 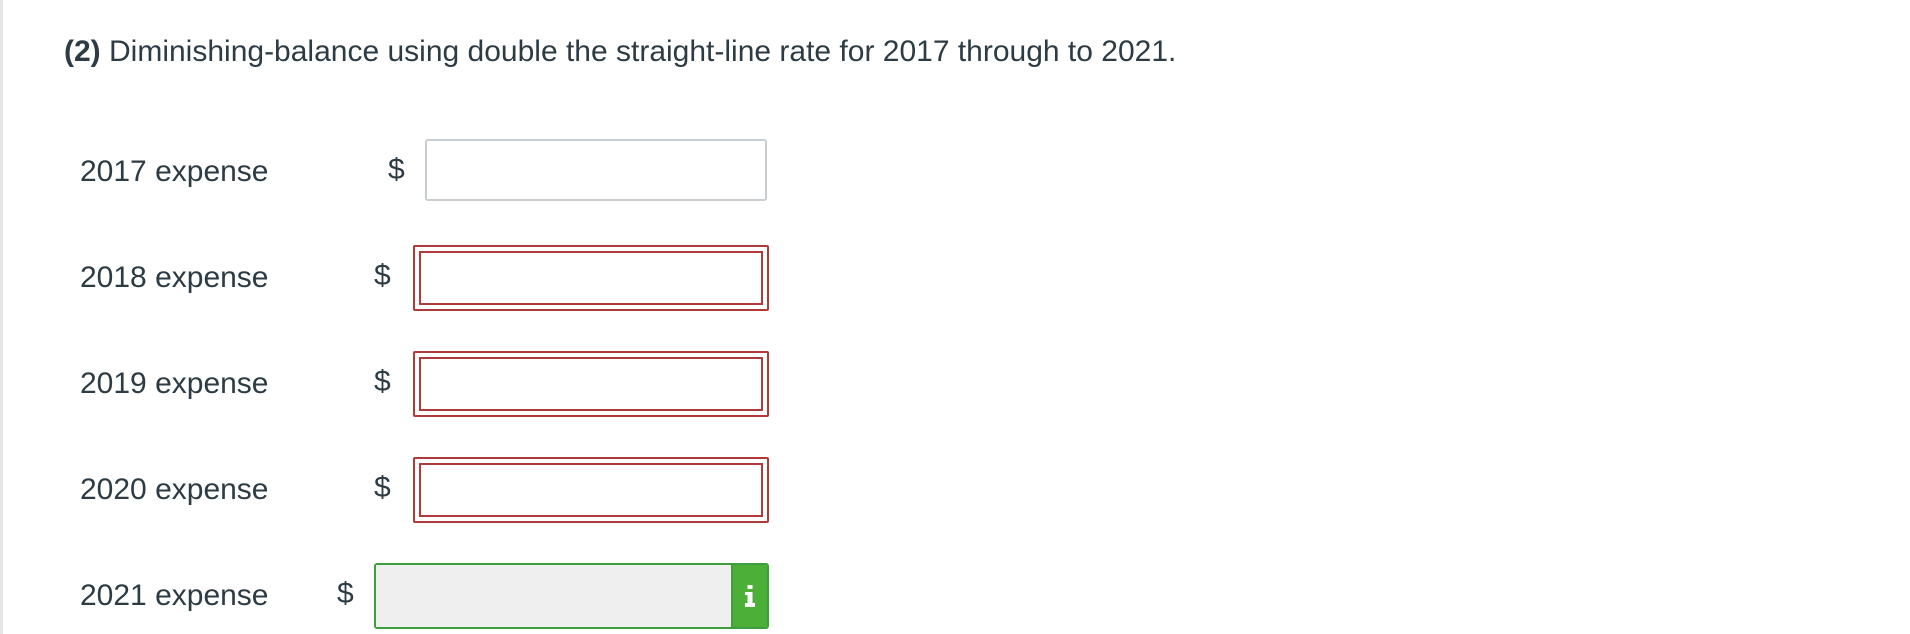 I want to click on expense-input-2018, so click(x=591, y=278).